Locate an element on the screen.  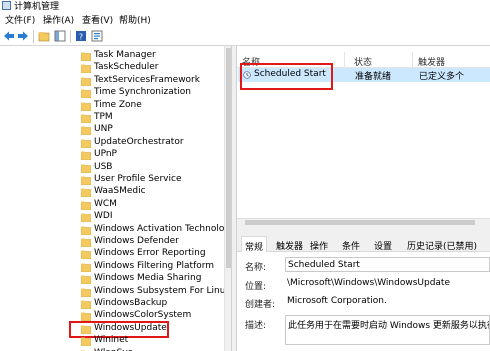
tree-item: Windows Error Reporting is located at coordinates (156, 254).